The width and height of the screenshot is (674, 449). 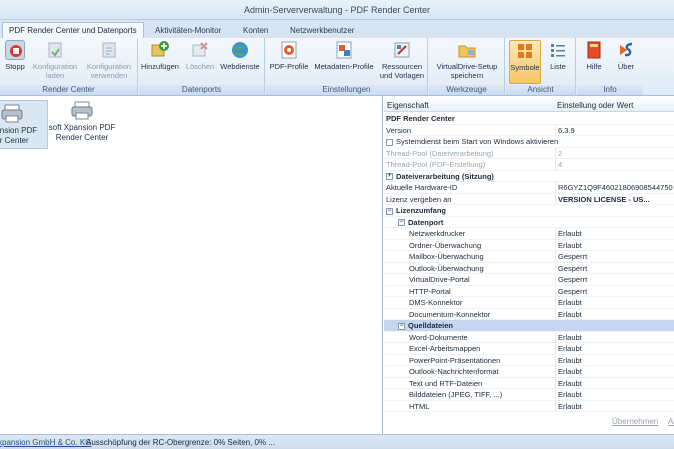 What do you see at coordinates (426, 222) in the screenshot?
I see `row-key: Datenport` at bounding box center [426, 222].